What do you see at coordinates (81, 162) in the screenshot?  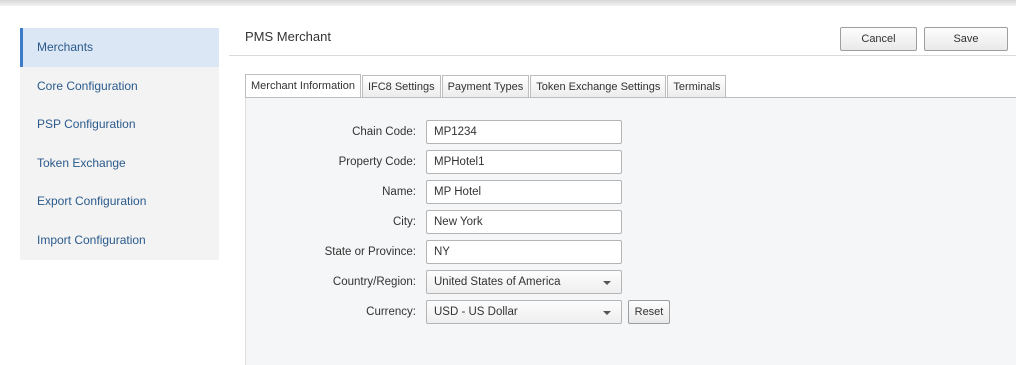 I see `sidebar-item-label: Token Exchange` at bounding box center [81, 162].